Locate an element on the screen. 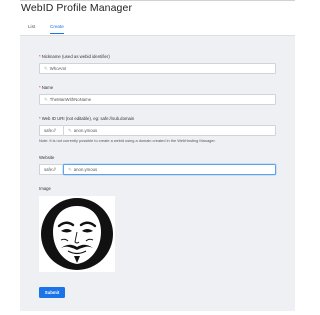 The image size is (320, 315). name-label: *Name is located at coordinates (46, 87).